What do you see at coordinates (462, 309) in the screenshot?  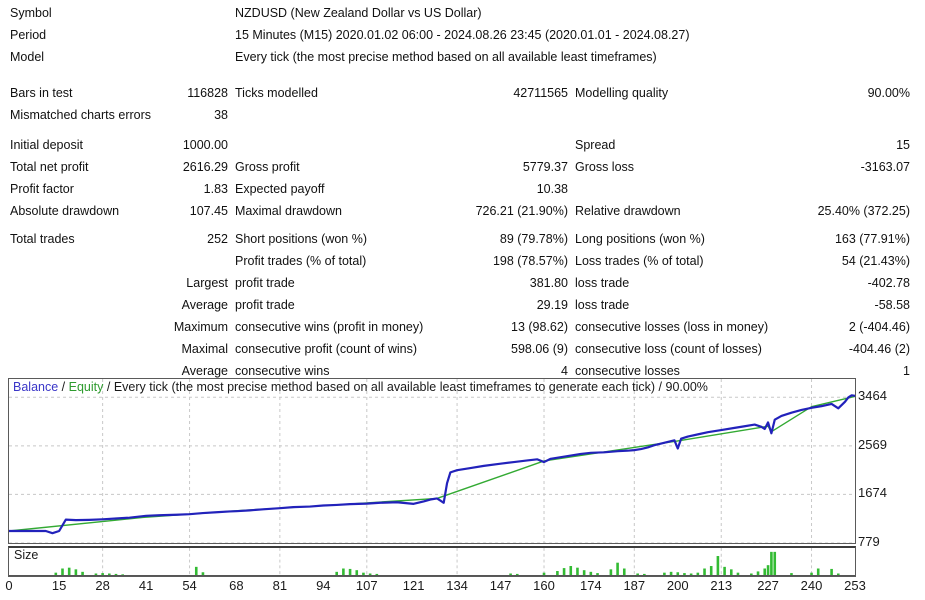 I see `stat-row: Average profit trade 29.19 loss trade -58.58` at bounding box center [462, 309].